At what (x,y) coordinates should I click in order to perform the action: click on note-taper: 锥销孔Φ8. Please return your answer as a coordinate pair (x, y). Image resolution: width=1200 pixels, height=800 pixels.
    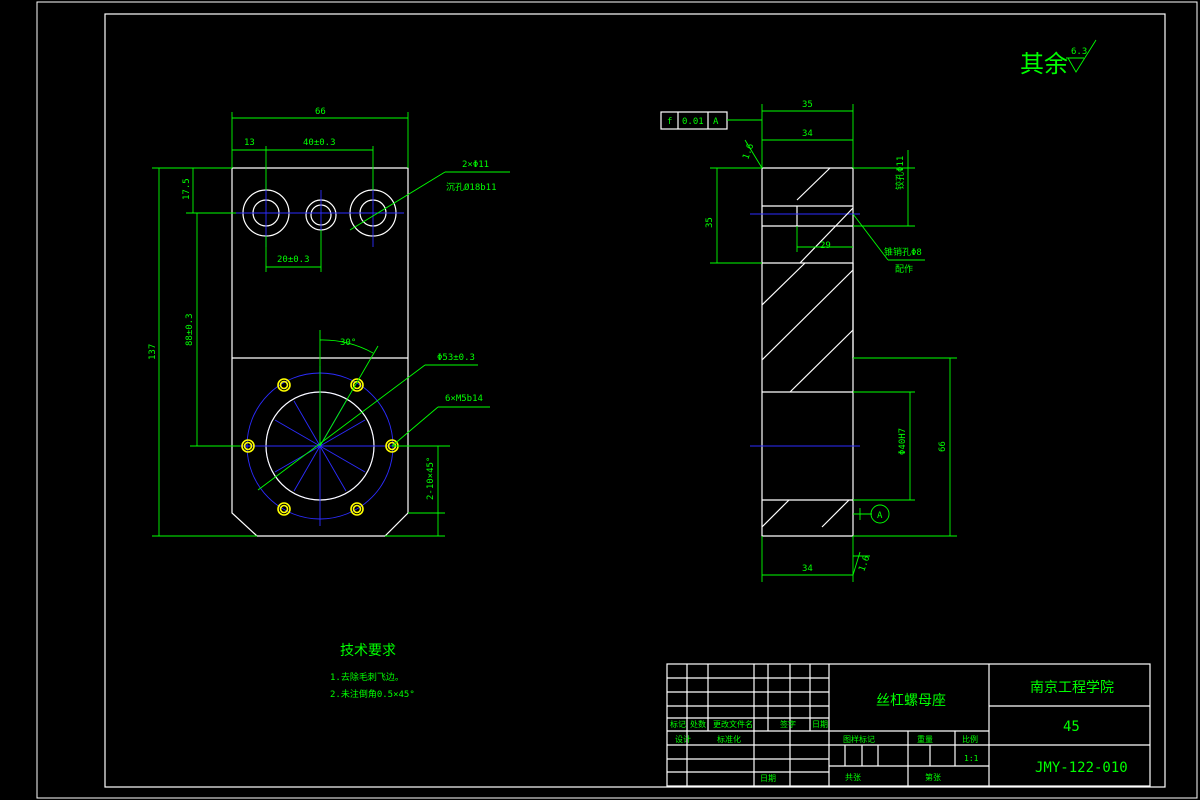
    Looking at the image, I should click on (903, 252).